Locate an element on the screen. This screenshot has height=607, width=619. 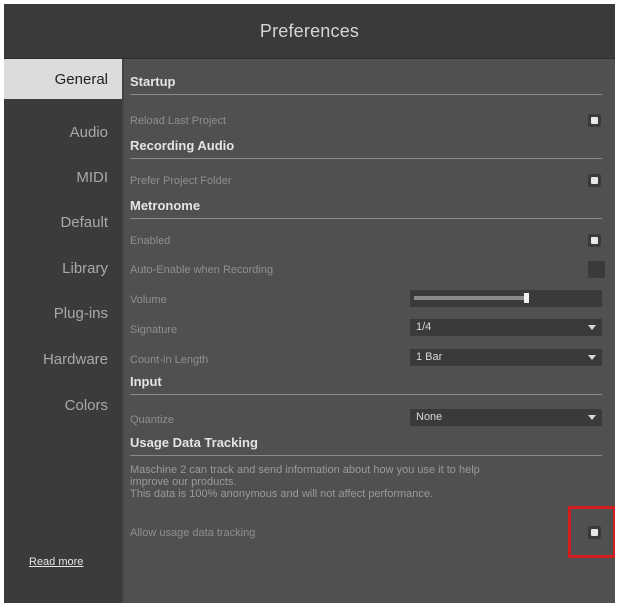
usage-description-line-2: improve our products. is located at coordinates (183, 482).